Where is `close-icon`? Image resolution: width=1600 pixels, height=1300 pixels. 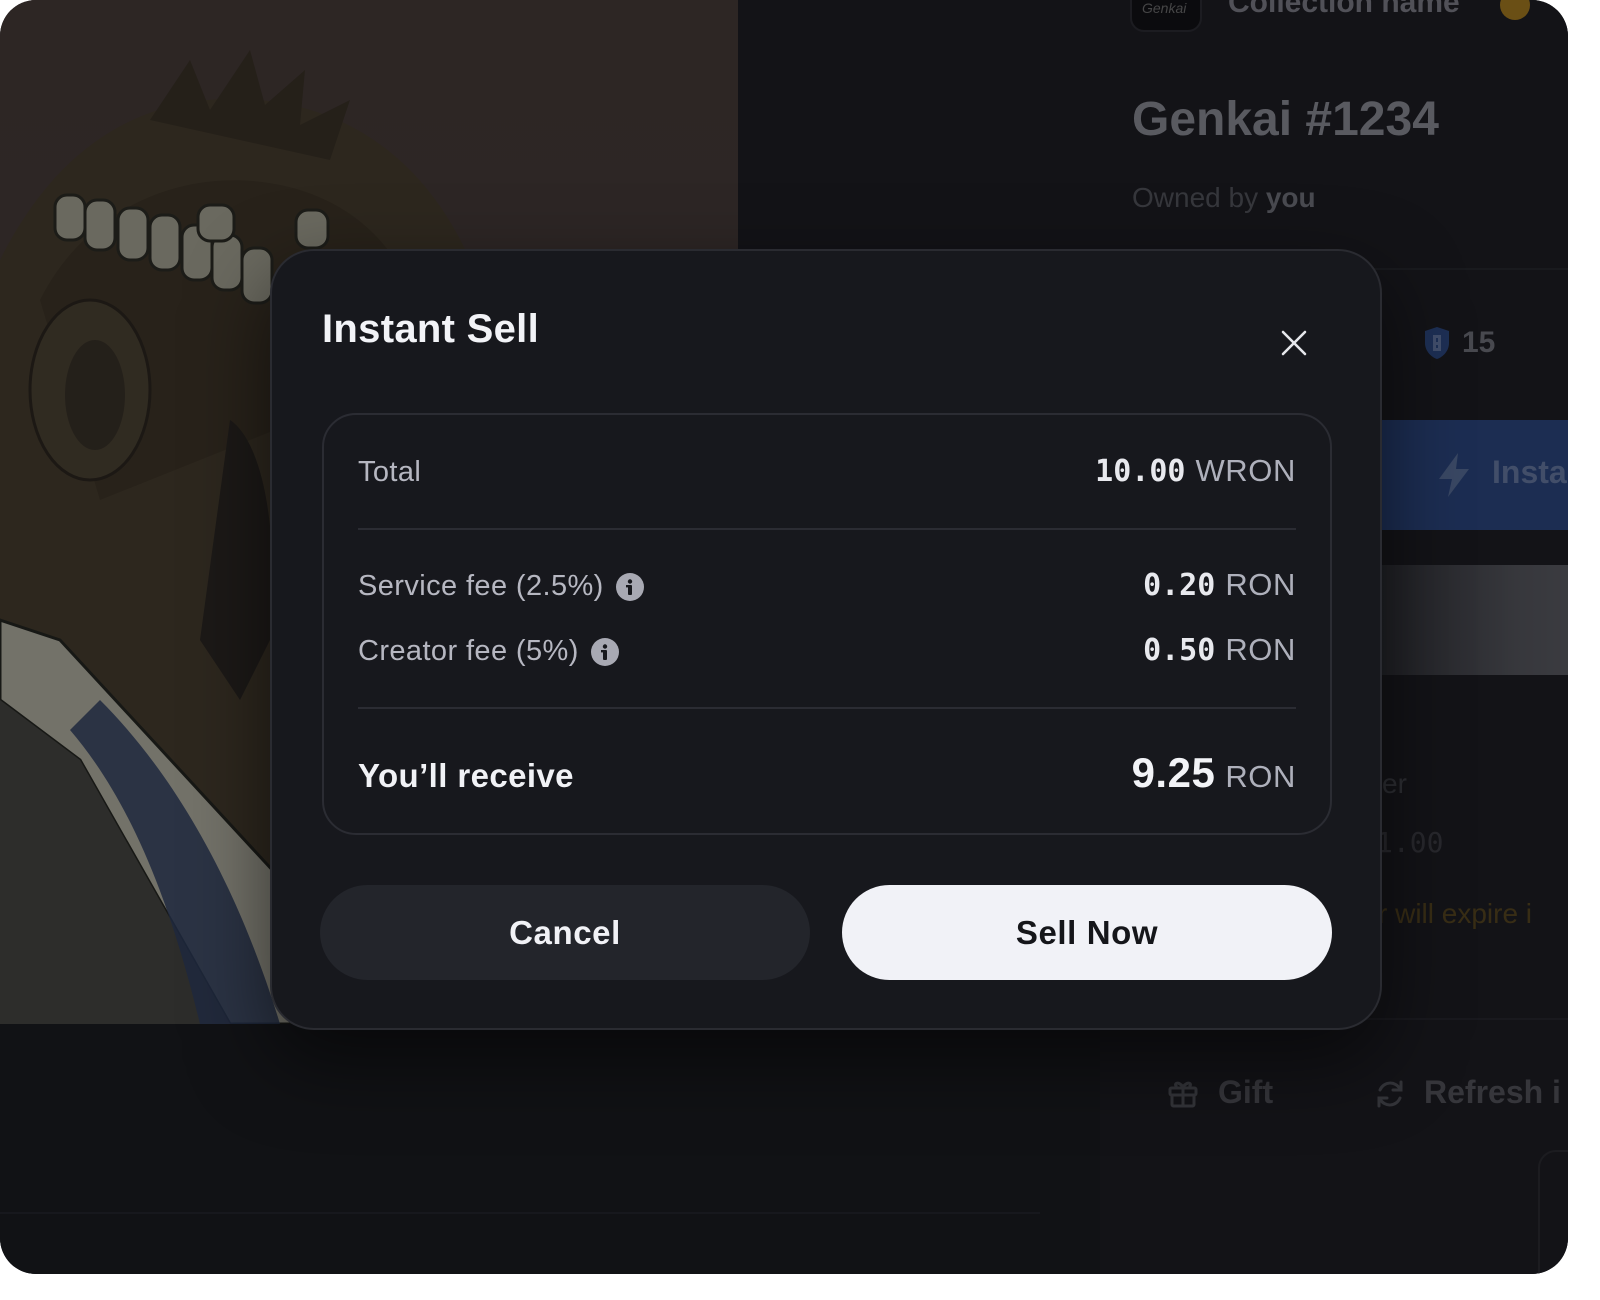
close-icon is located at coordinates (1294, 343).